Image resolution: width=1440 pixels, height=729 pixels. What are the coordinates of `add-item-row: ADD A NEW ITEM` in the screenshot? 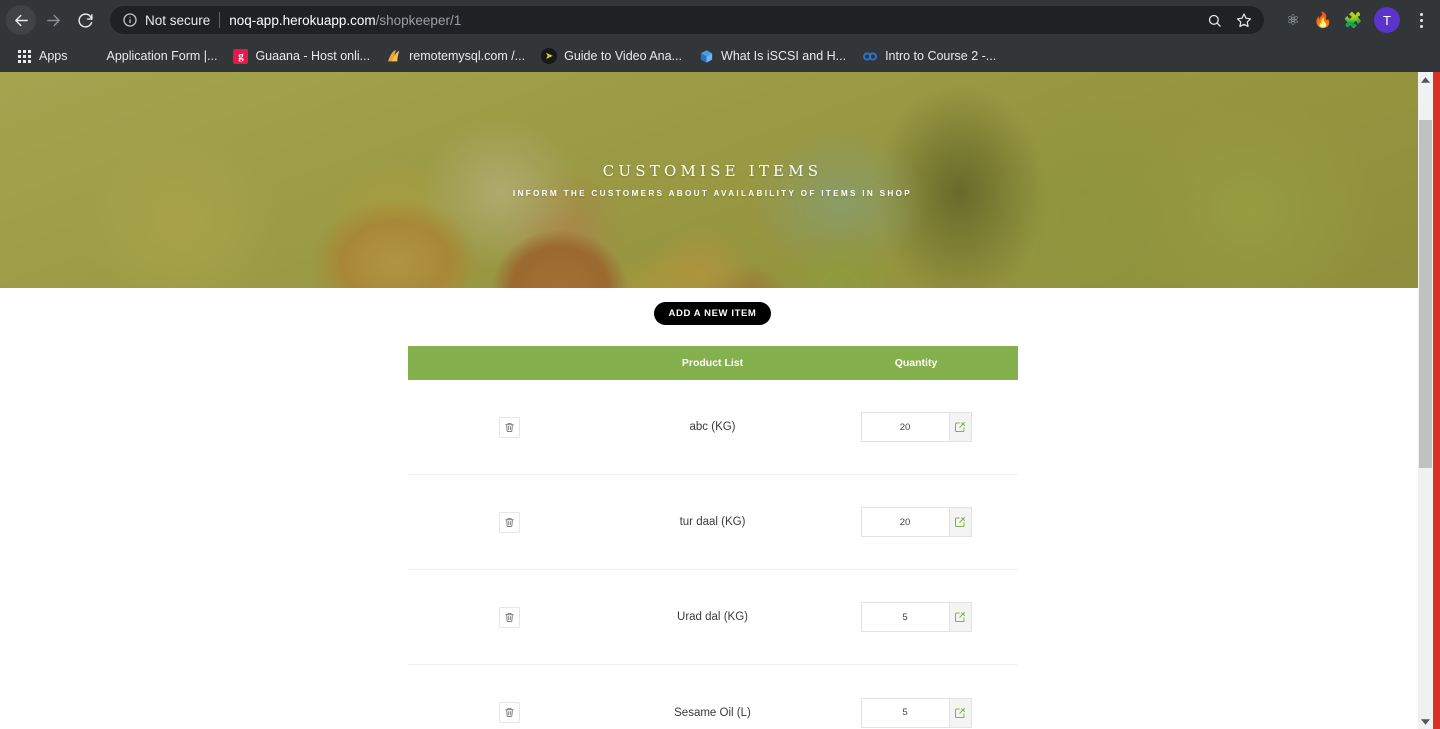 It's located at (712, 314).